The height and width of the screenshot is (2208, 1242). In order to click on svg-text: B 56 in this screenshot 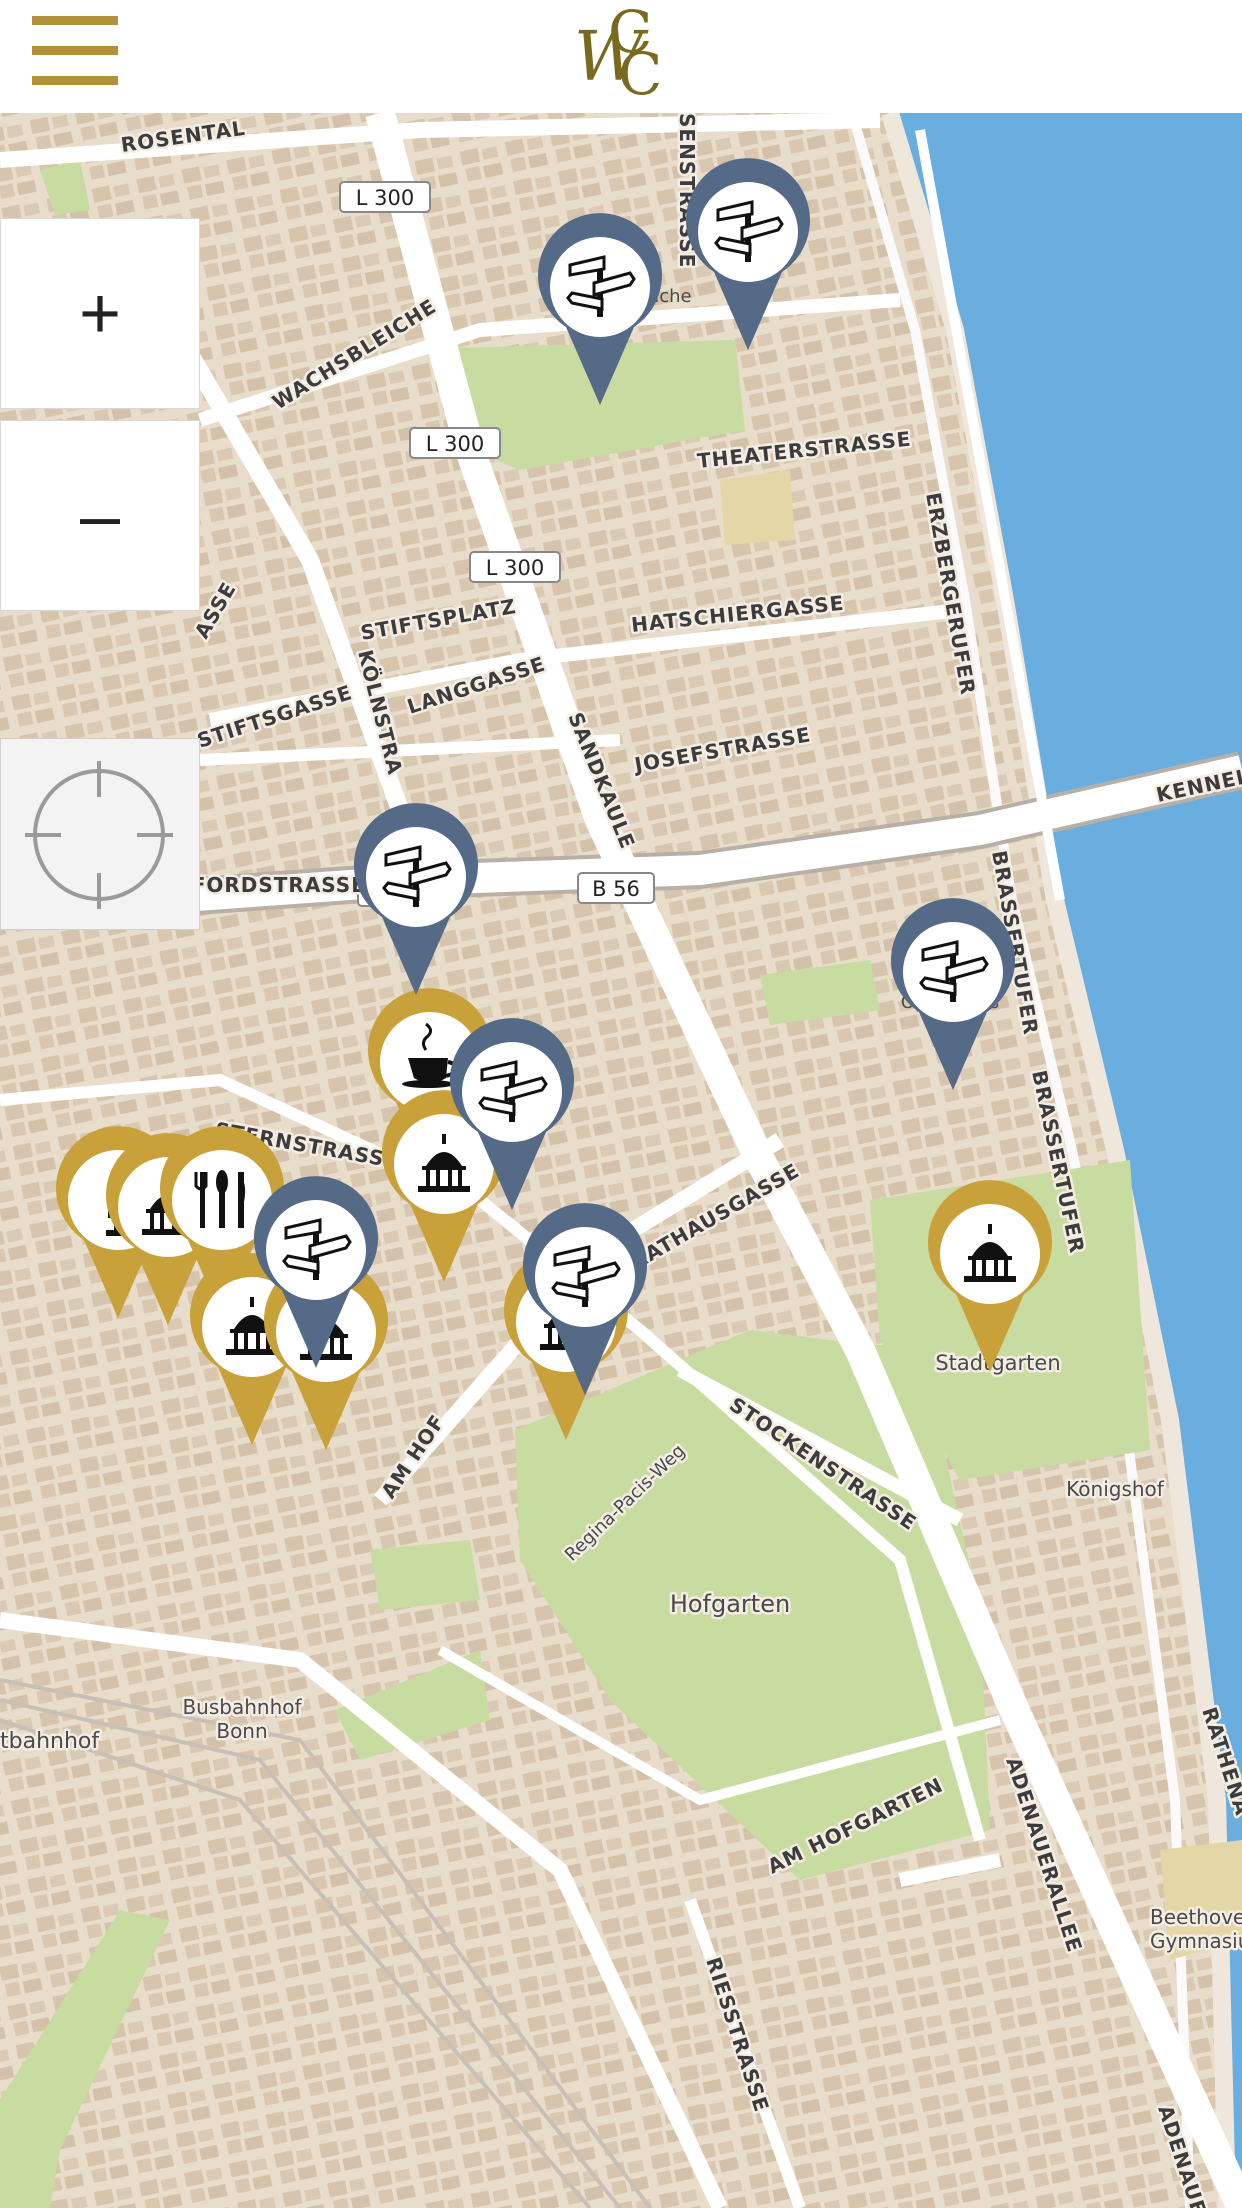, I will do `click(616, 889)`.